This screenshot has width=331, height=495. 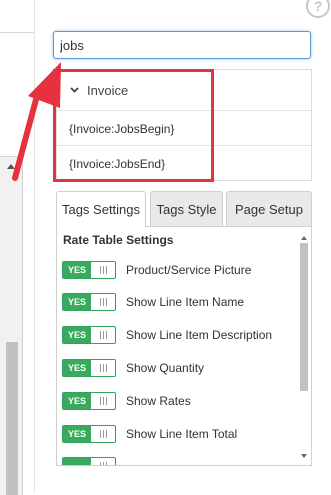 I want to click on settings-section-title: Rate Table Settings, so click(x=118, y=240).